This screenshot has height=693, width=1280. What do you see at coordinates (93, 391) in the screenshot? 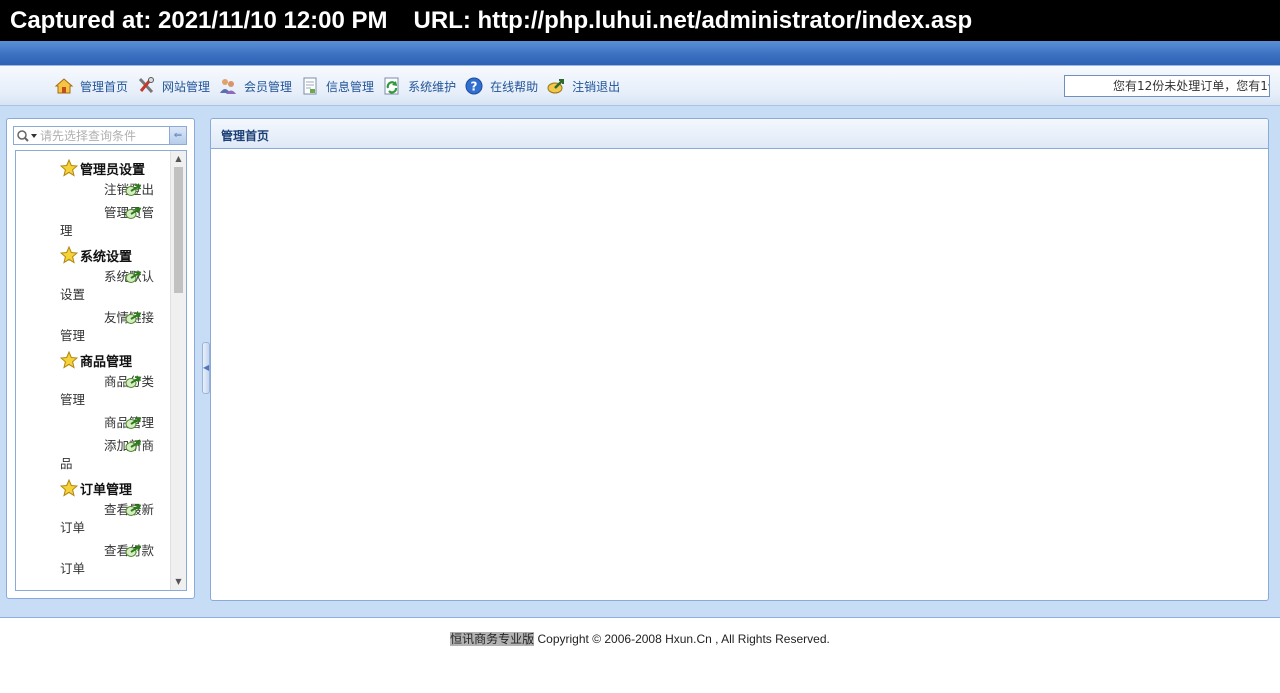
I see `tree-item-product-categories: 商品分类管理` at bounding box center [93, 391].